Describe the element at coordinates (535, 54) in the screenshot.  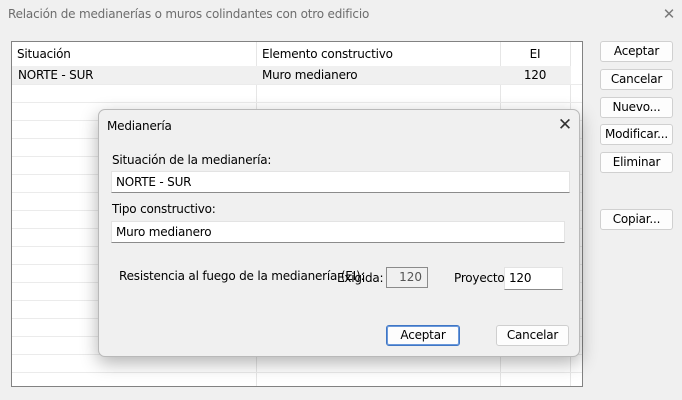
I see `header-ei: EI` at that location.